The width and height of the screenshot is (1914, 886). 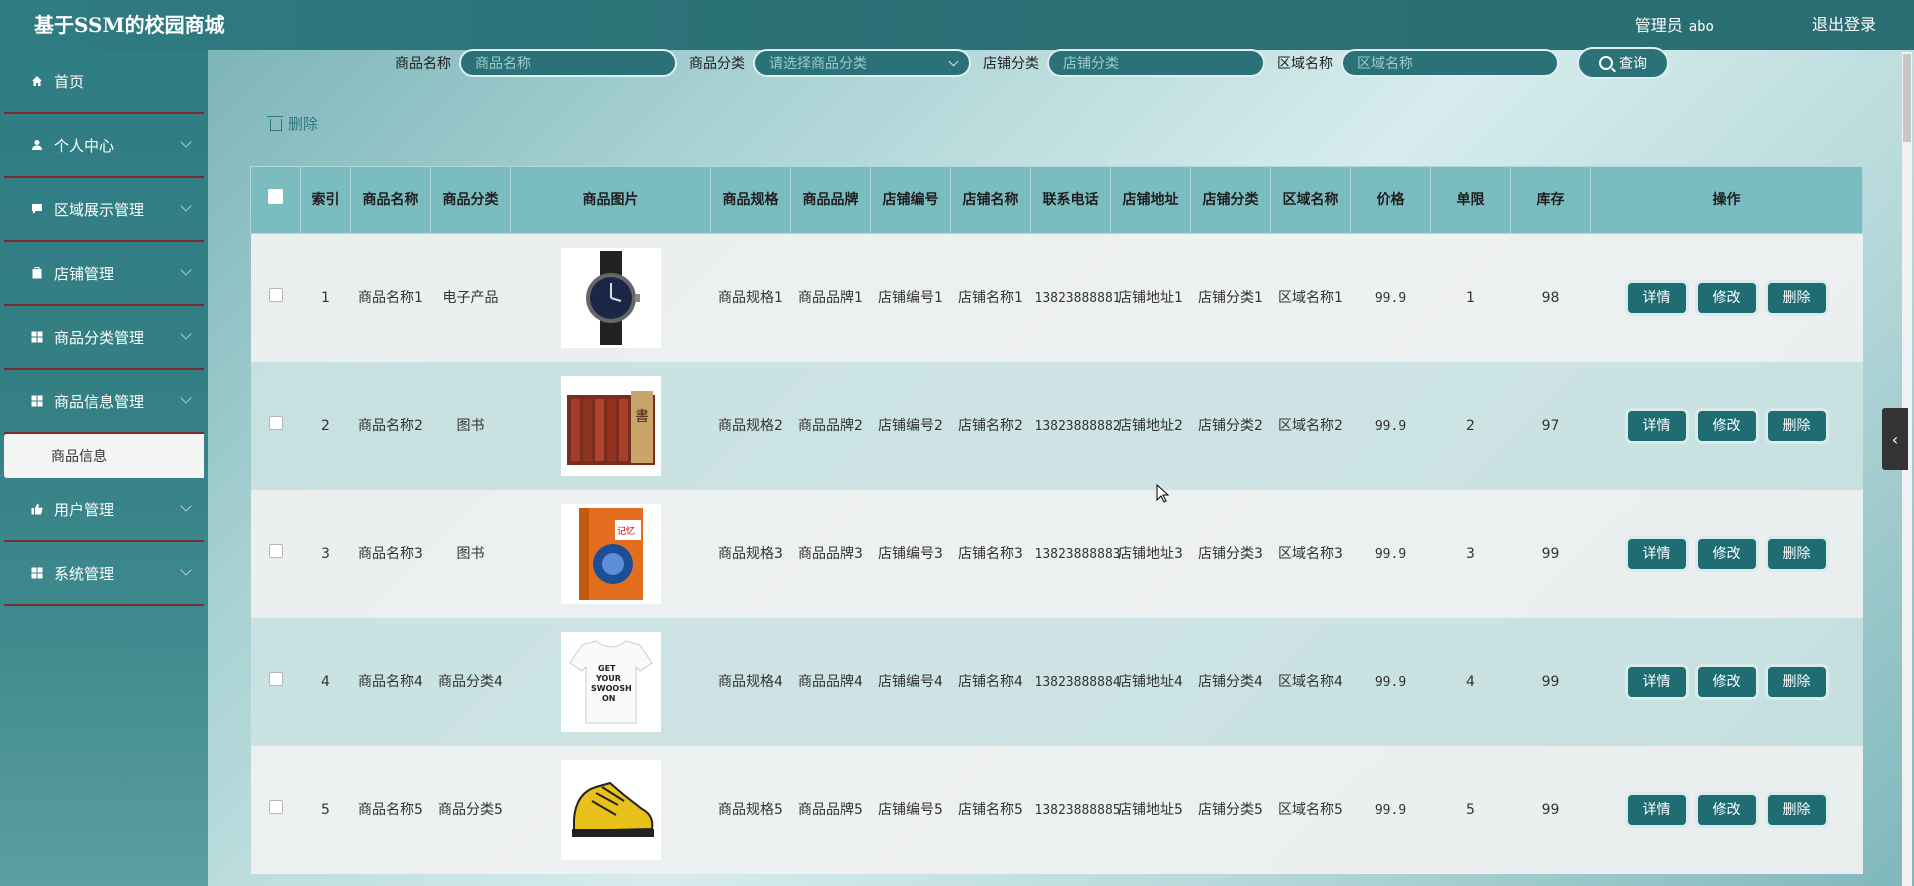 I want to click on cell-shop-cat: 店铺分类3, so click(x=1230, y=554).